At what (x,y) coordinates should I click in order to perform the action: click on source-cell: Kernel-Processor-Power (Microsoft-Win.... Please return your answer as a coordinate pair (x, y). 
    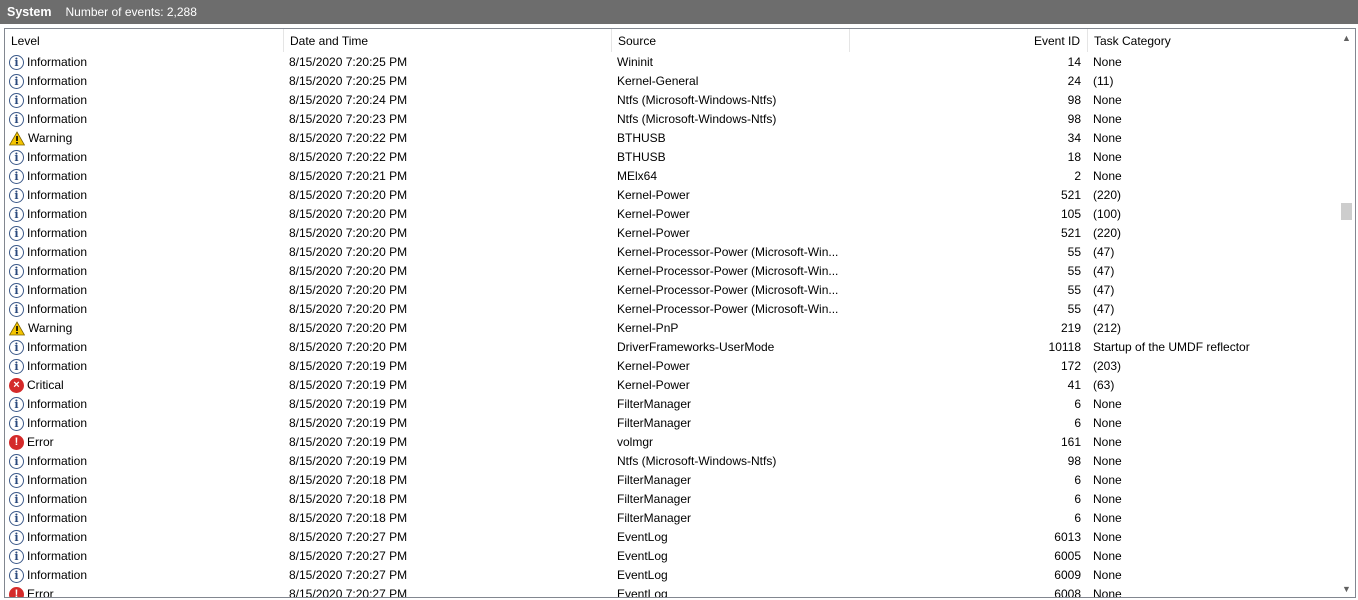
    Looking at the image, I should click on (728, 252).